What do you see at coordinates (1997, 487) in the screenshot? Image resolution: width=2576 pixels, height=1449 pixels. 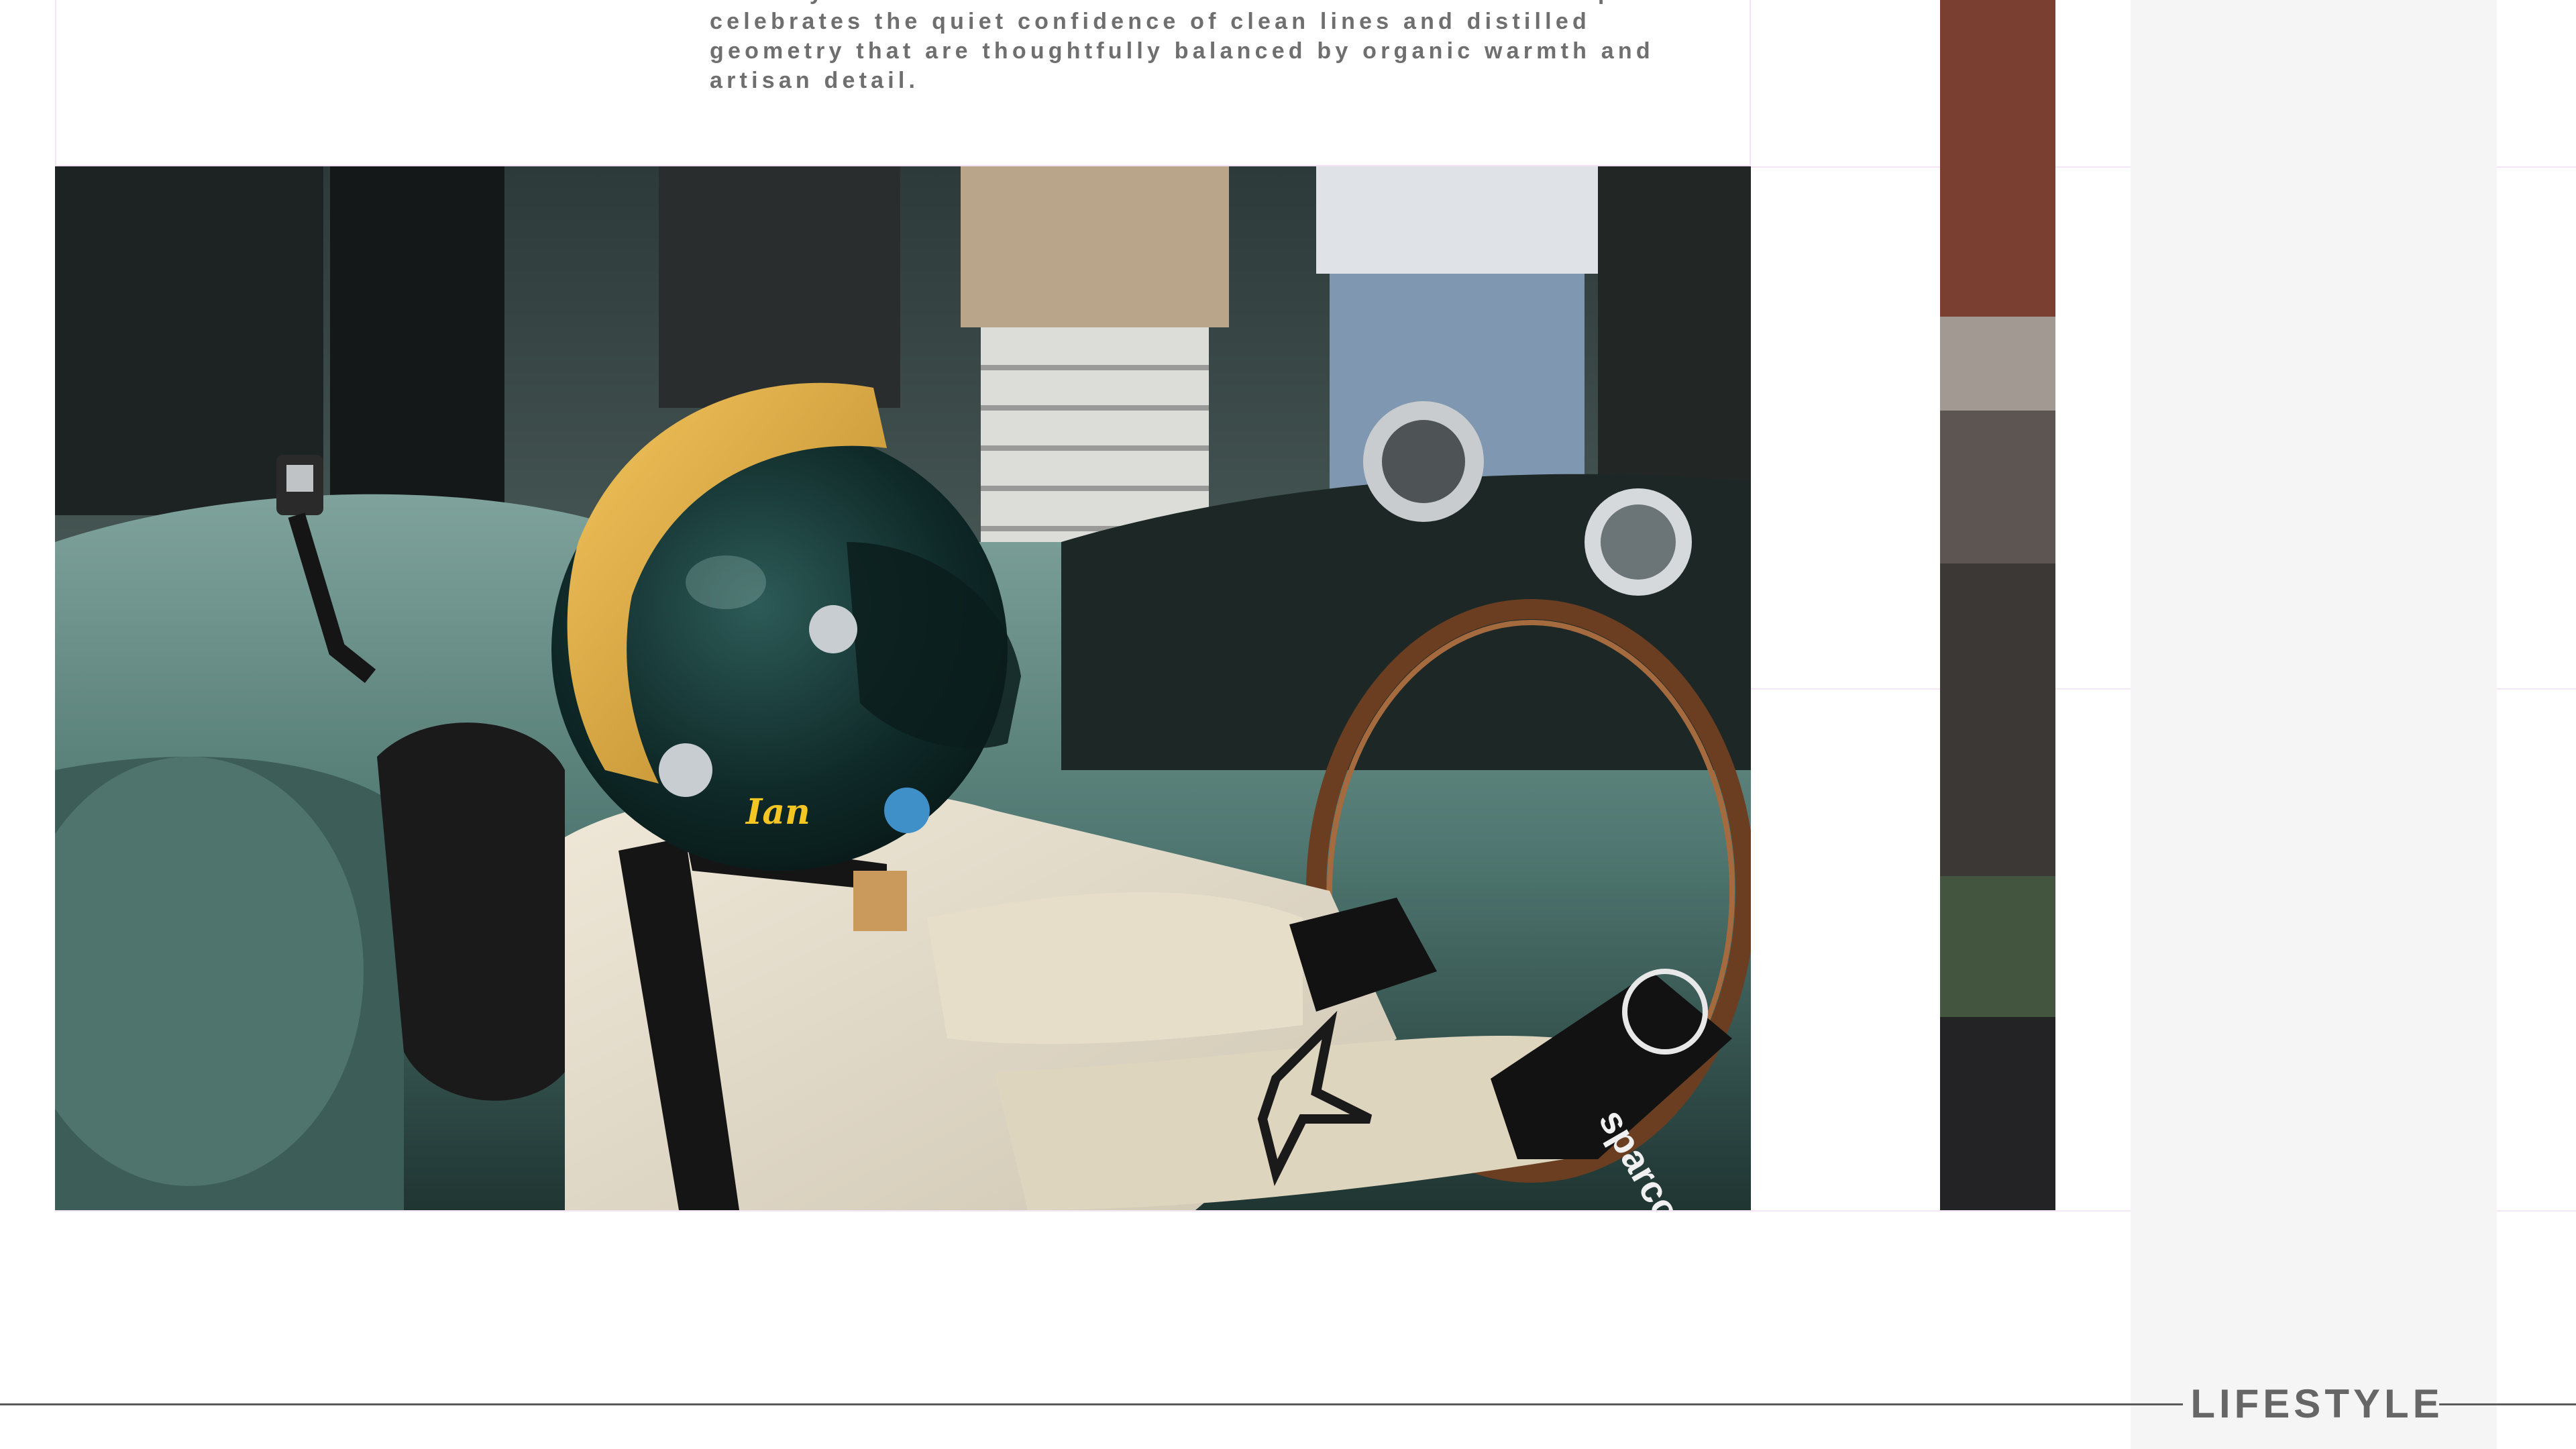 I see `swatch-warm-grey` at bounding box center [1997, 487].